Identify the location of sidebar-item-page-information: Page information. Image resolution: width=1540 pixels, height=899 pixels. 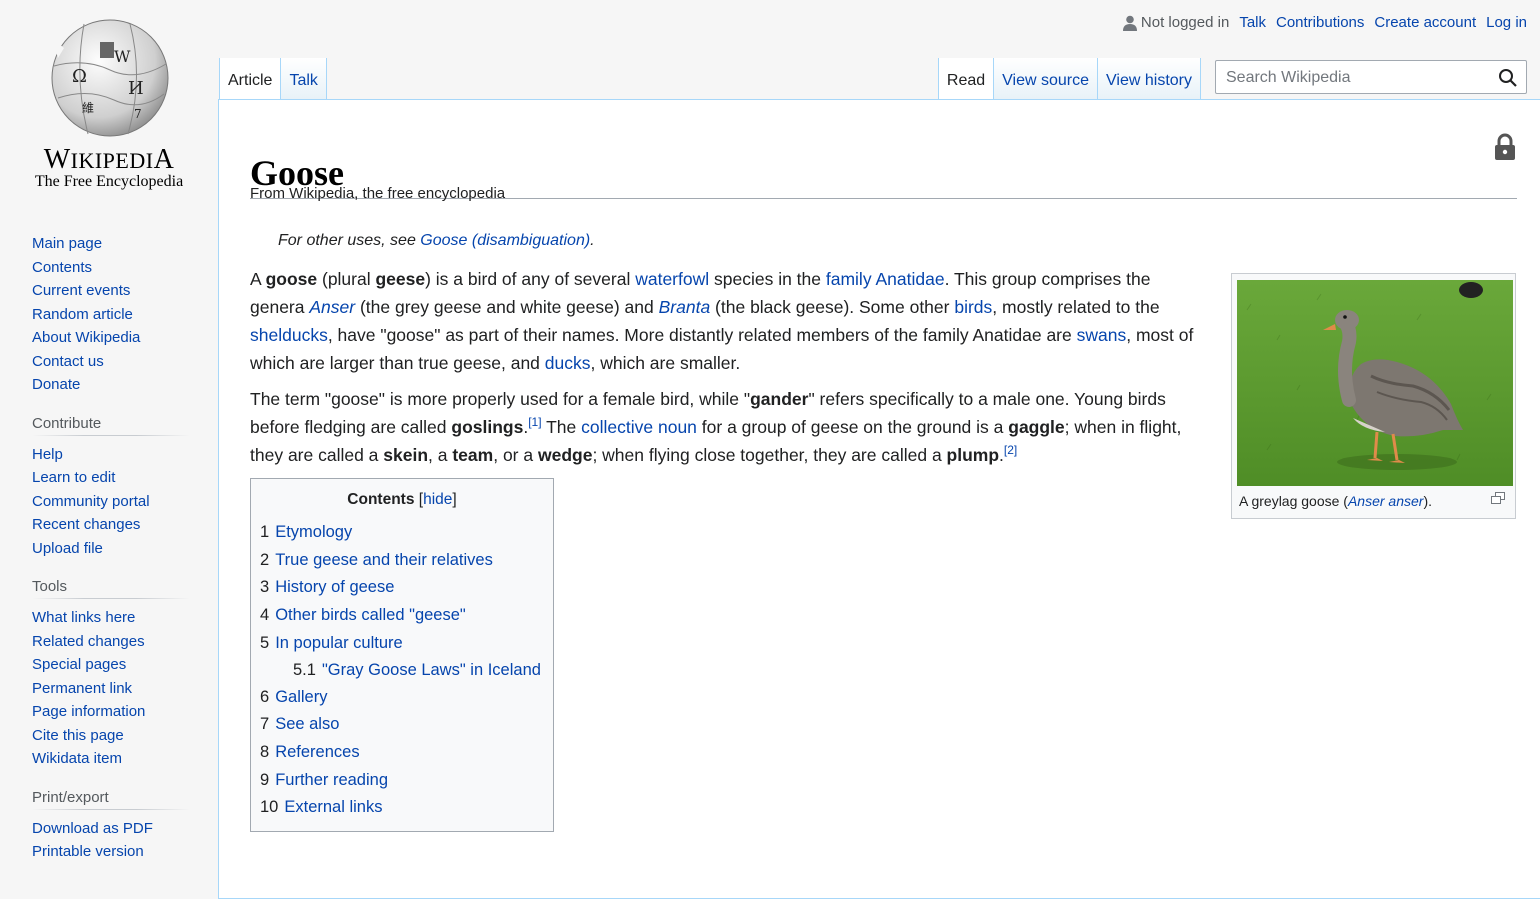
(88, 711).